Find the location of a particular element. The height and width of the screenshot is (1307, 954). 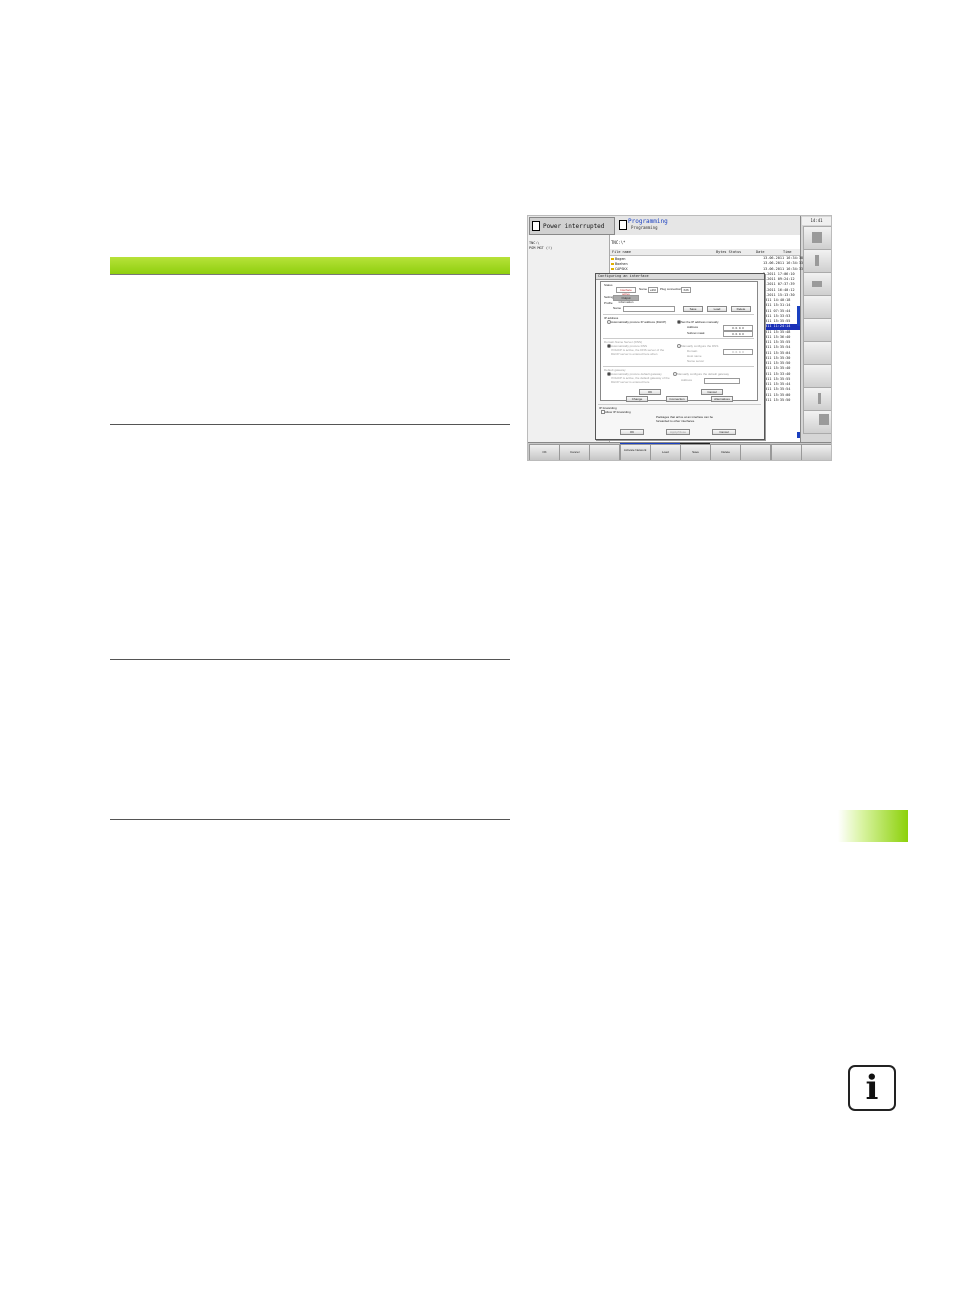

inner-cancel-button: Cancel is located at coordinates (712, 392).